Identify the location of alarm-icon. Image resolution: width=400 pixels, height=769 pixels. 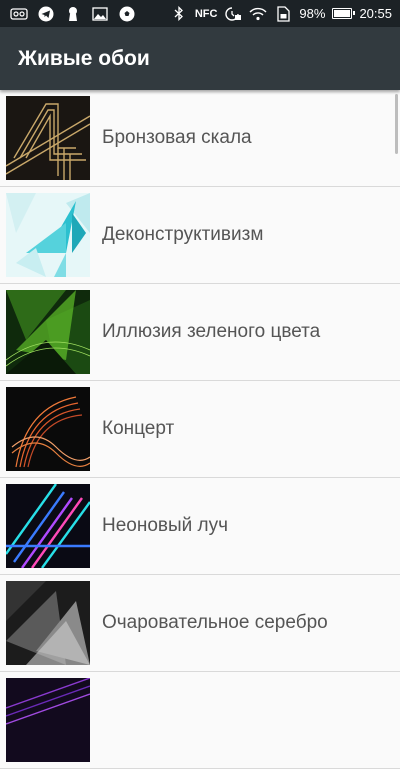
(233, 14).